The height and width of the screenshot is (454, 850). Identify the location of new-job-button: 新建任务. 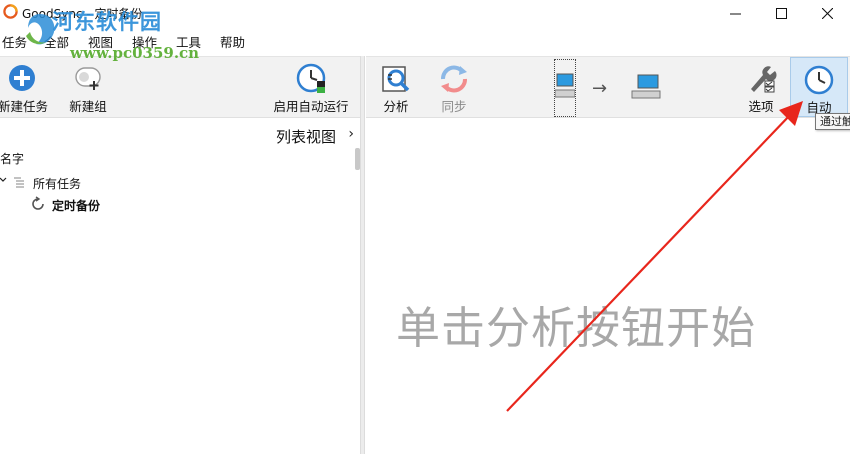
(28, 87).